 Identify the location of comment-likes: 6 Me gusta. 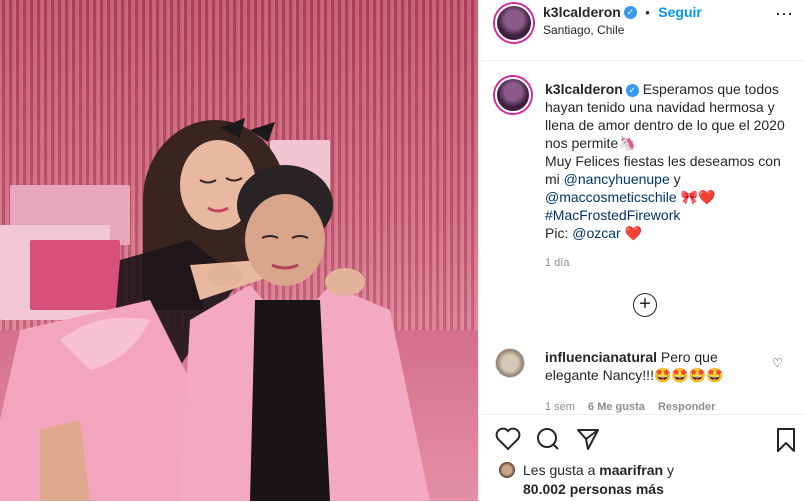
(616, 407).